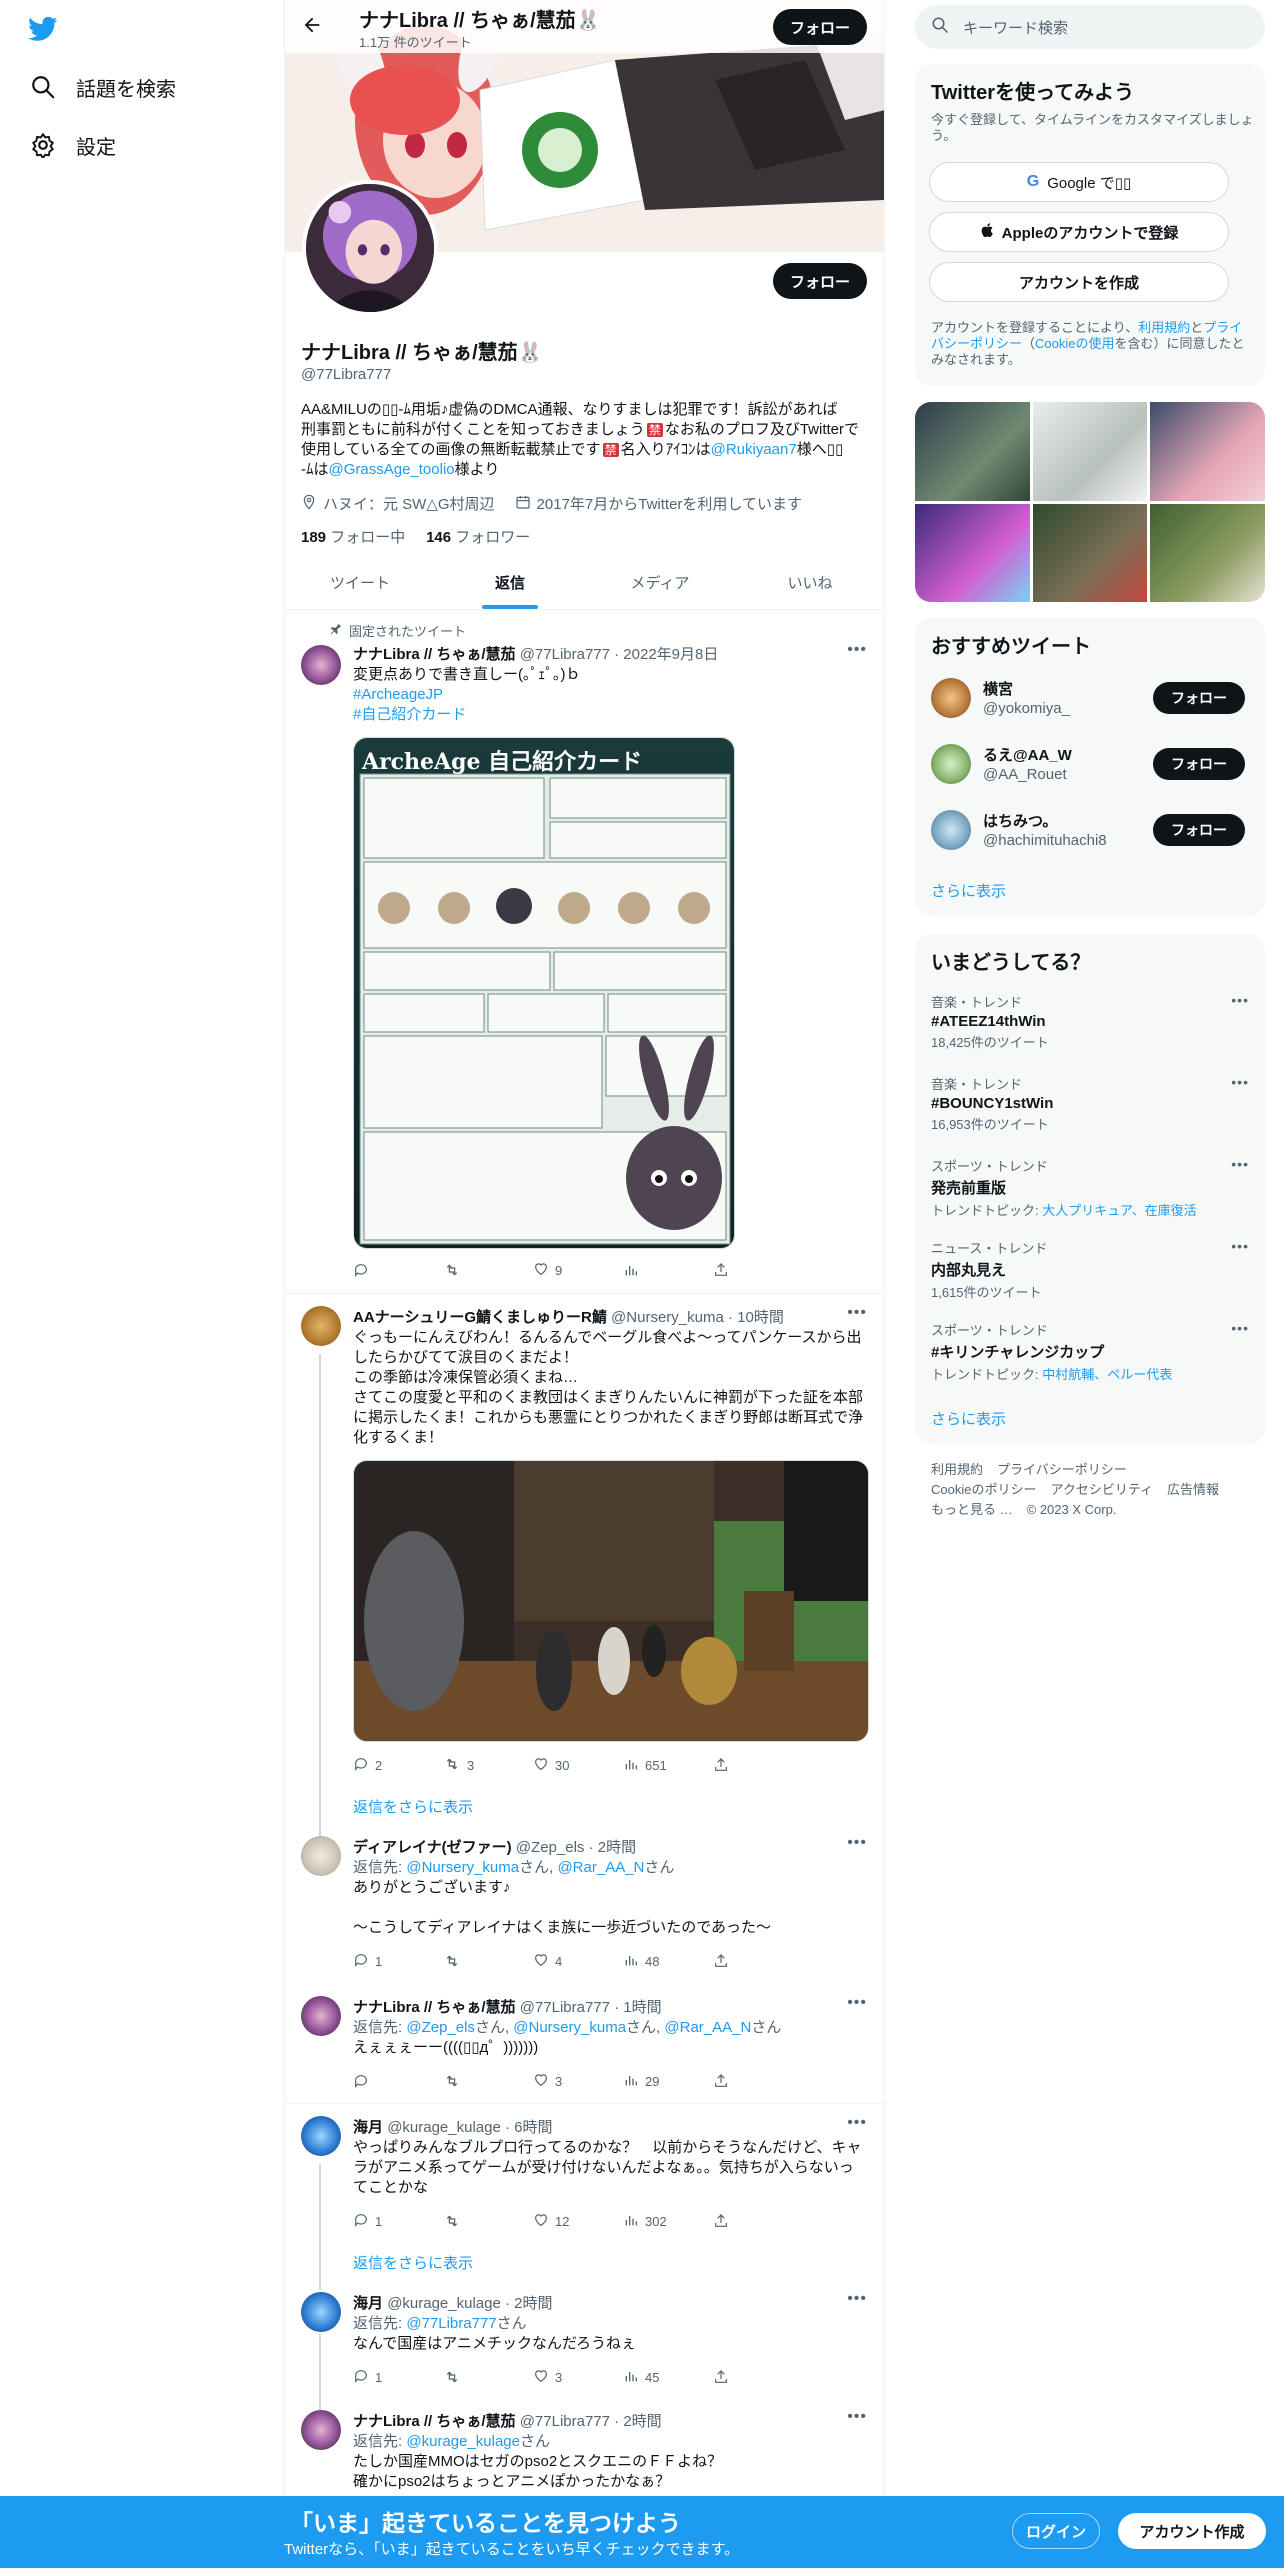 The height and width of the screenshot is (2568, 1284). I want to click on back-arrow-icon, so click(313, 26).